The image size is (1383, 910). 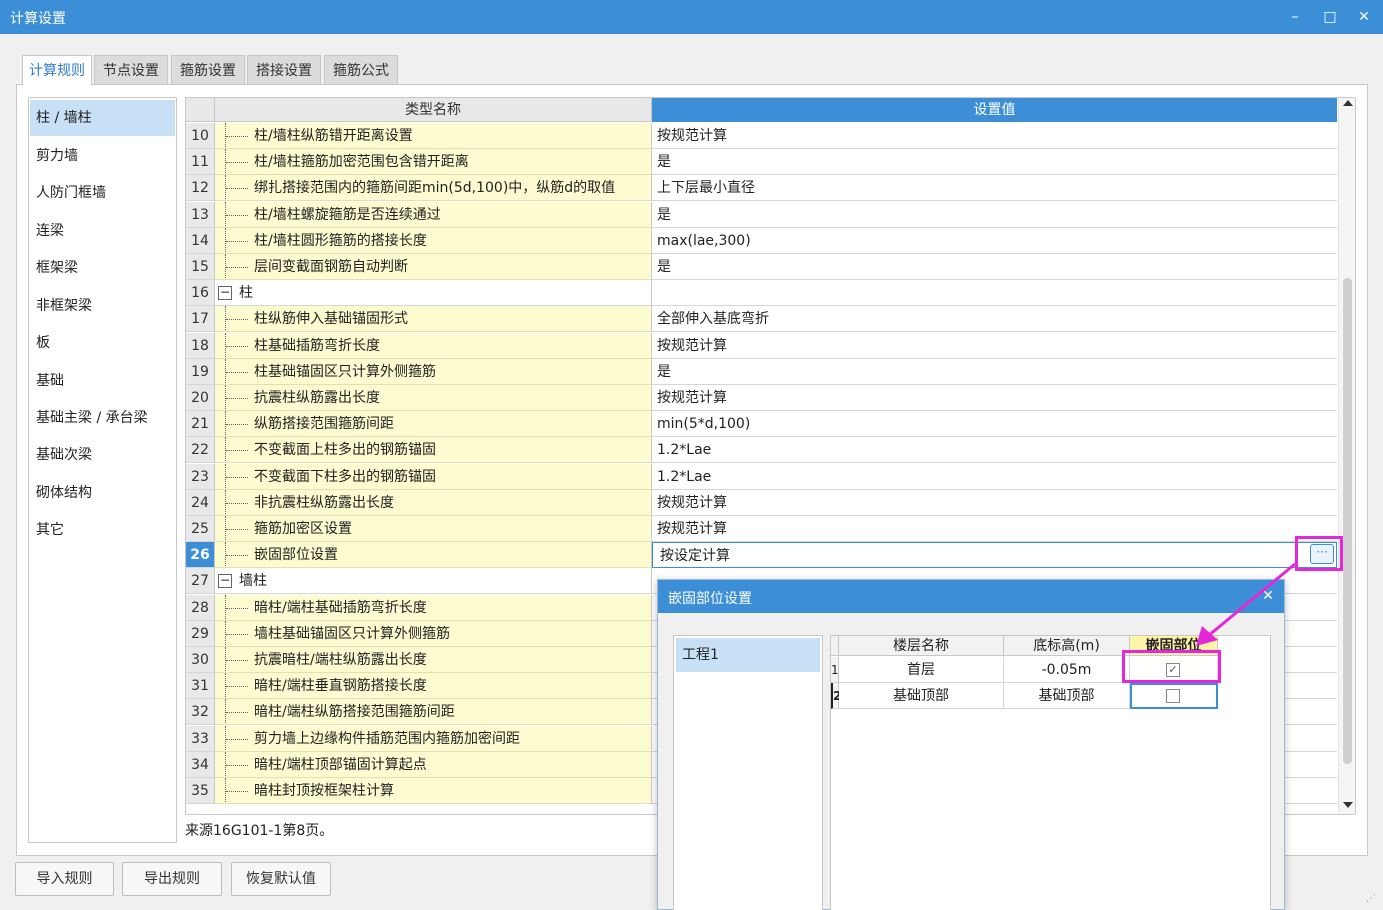 What do you see at coordinates (433, 345) in the screenshot?
I see `type-name-cell: 柱基础插筋弯折长度` at bounding box center [433, 345].